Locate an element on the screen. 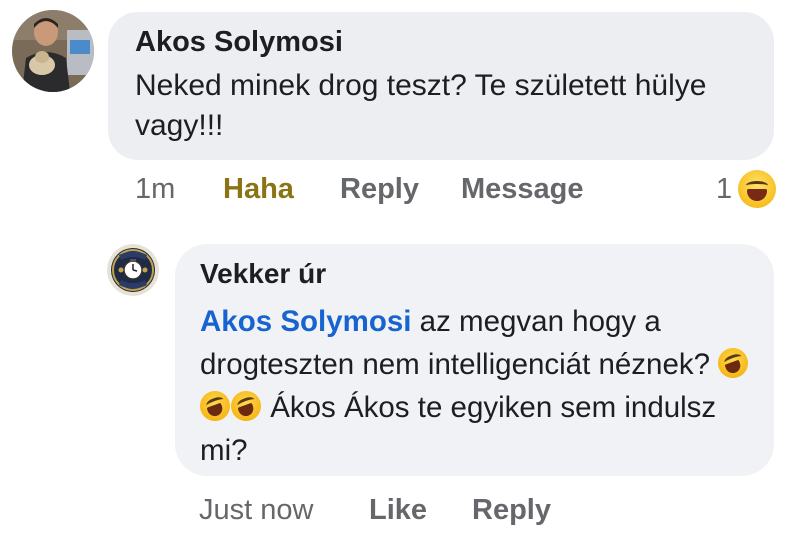 This screenshot has height=540, width=800. comment-author: Vekker úr is located at coordinates (263, 274).